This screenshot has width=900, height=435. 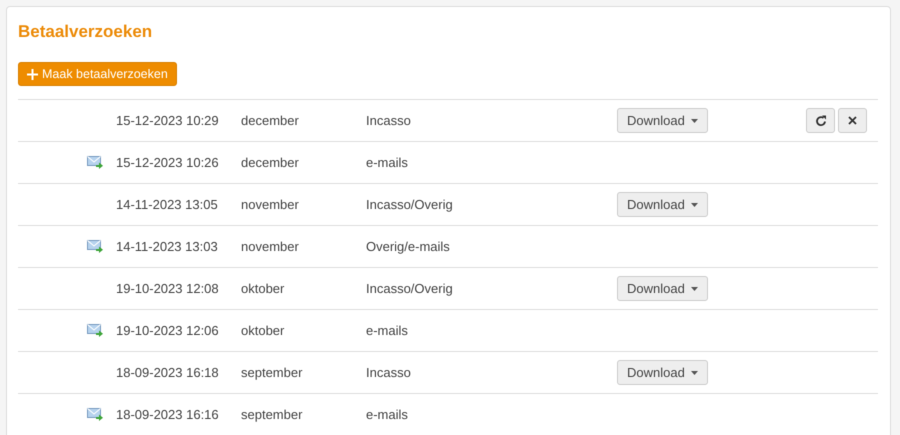 What do you see at coordinates (167, 246) in the screenshot?
I see `date-cell-text: 14-11-2023 13:03` at bounding box center [167, 246].